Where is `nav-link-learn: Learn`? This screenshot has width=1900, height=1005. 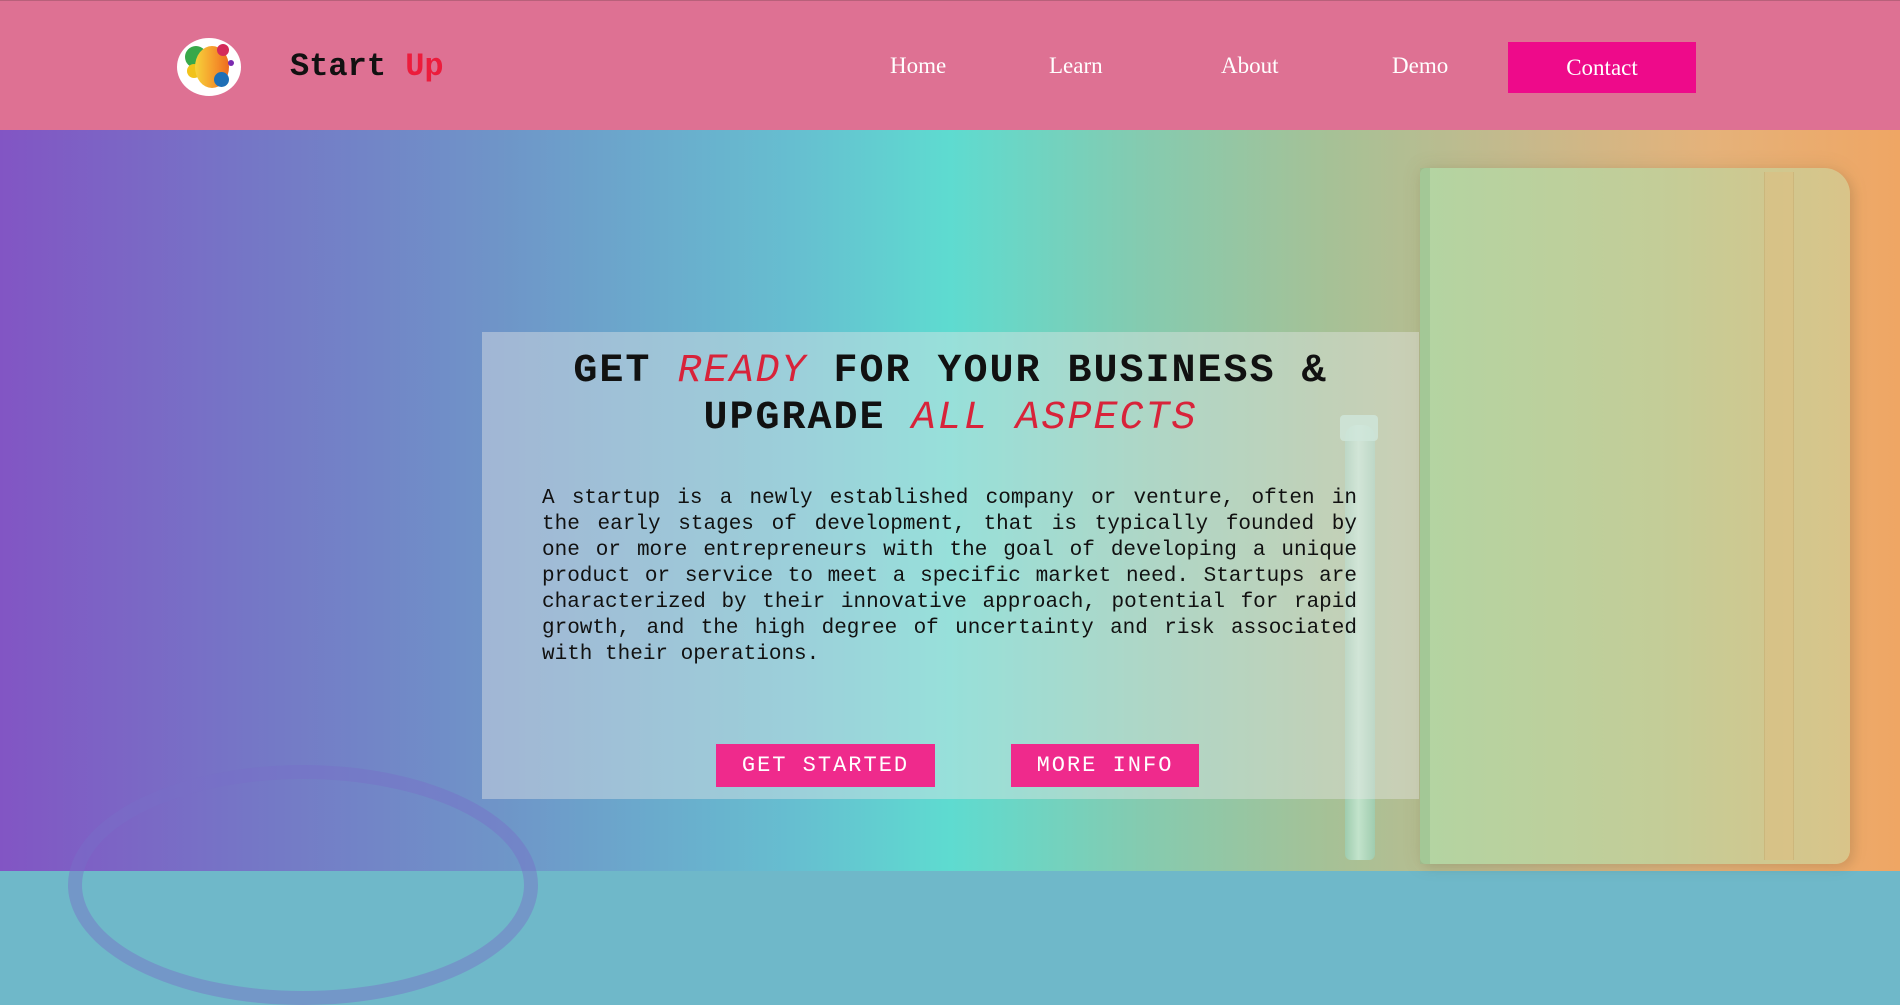
nav-link-learn: Learn is located at coordinates (1076, 66).